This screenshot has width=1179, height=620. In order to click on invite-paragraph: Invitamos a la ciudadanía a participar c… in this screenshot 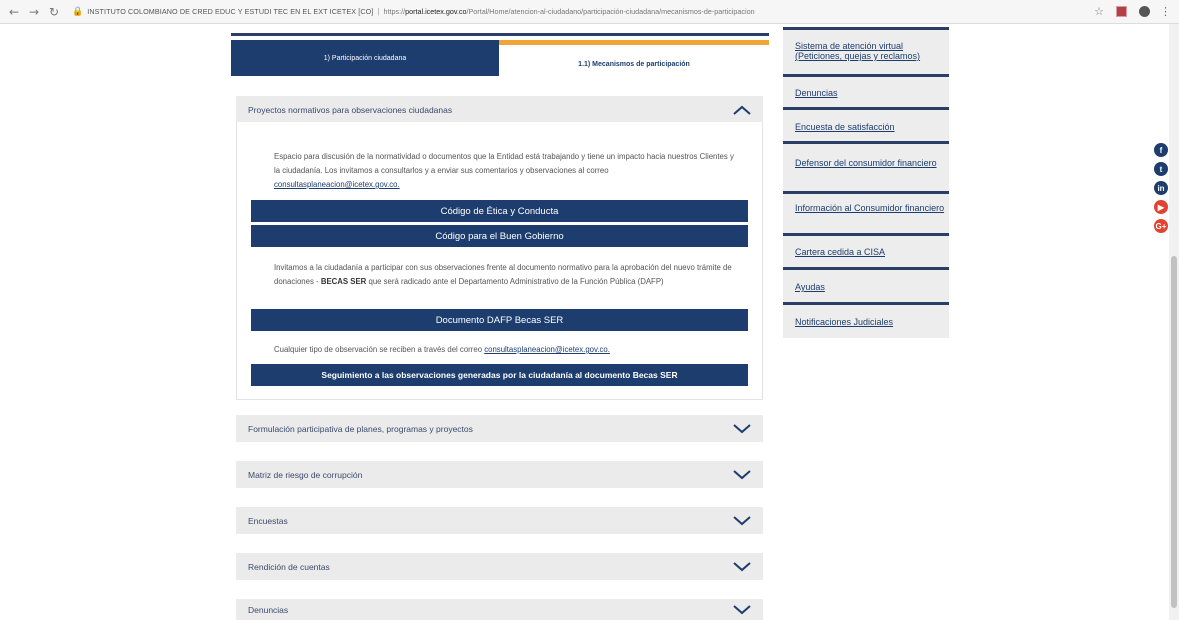, I will do `click(504, 275)`.